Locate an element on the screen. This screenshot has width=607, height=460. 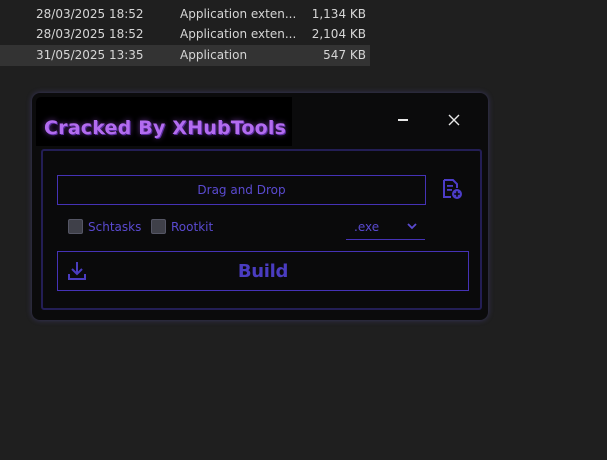
extension-select: .exe is located at coordinates (385, 227).